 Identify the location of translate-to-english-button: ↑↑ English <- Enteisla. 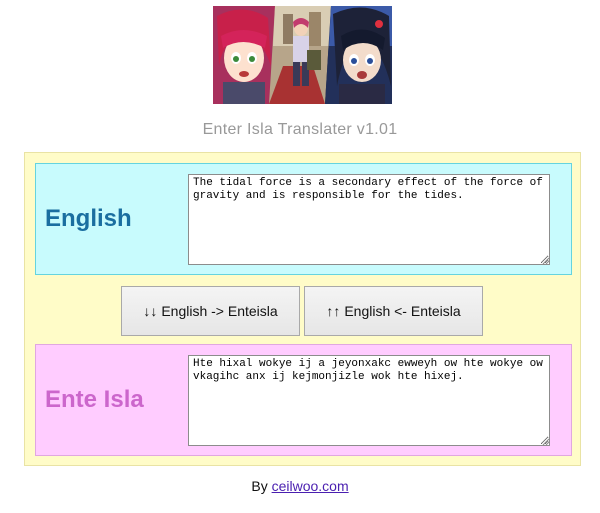
(393, 311).